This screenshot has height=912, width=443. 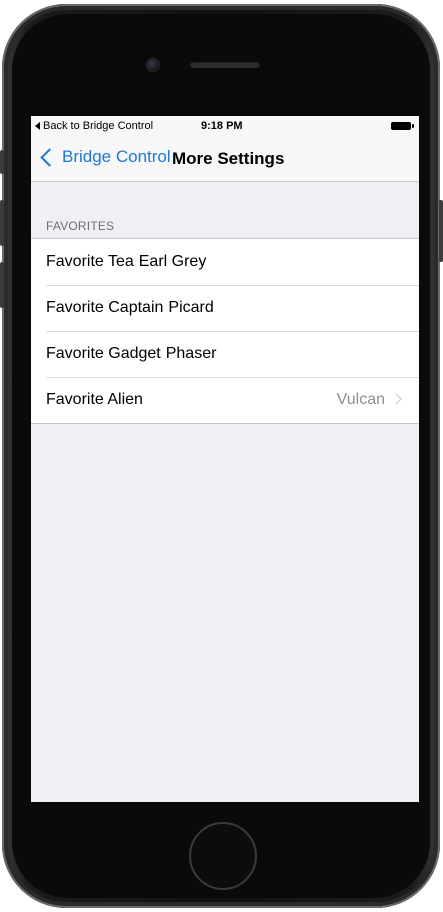 I want to click on nav-back-button: Bridge Control, so click(x=105, y=157).